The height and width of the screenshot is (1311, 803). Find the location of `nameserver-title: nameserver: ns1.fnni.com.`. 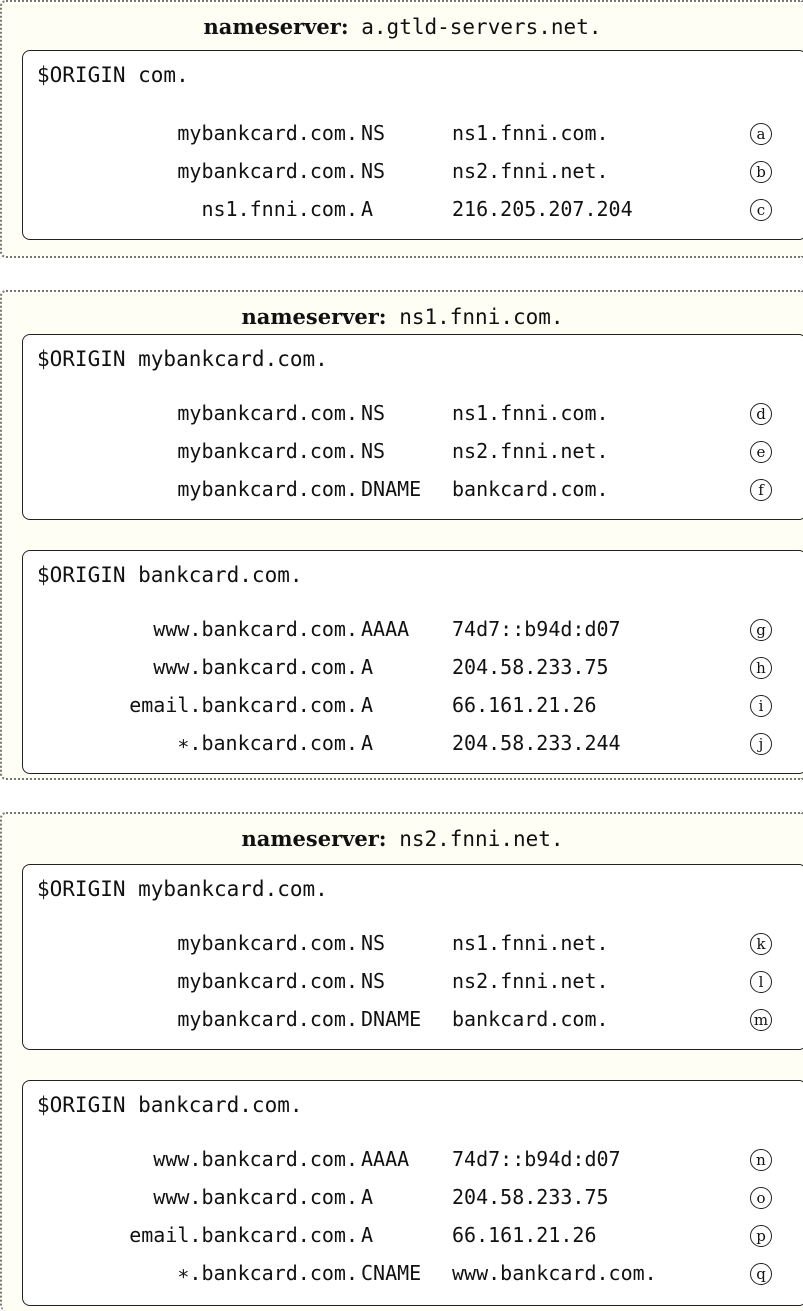

nameserver-title: nameserver: ns1.fnni.com. is located at coordinates (402, 316).